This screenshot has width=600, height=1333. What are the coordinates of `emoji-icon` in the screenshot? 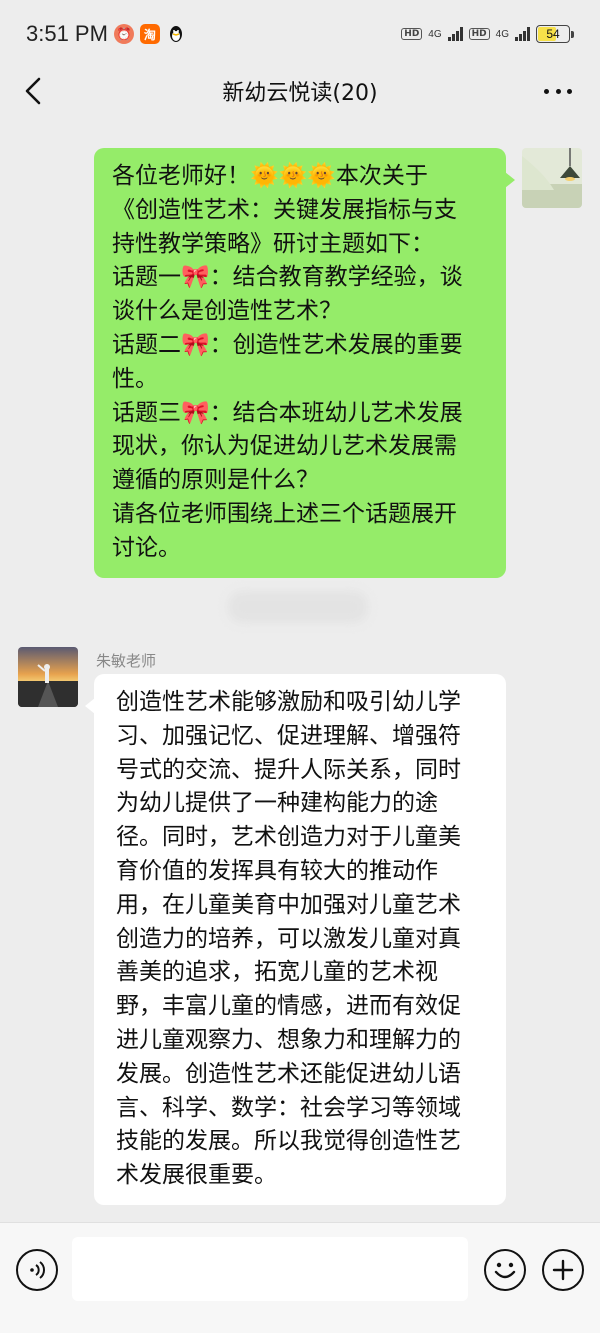 It's located at (505, 1270).